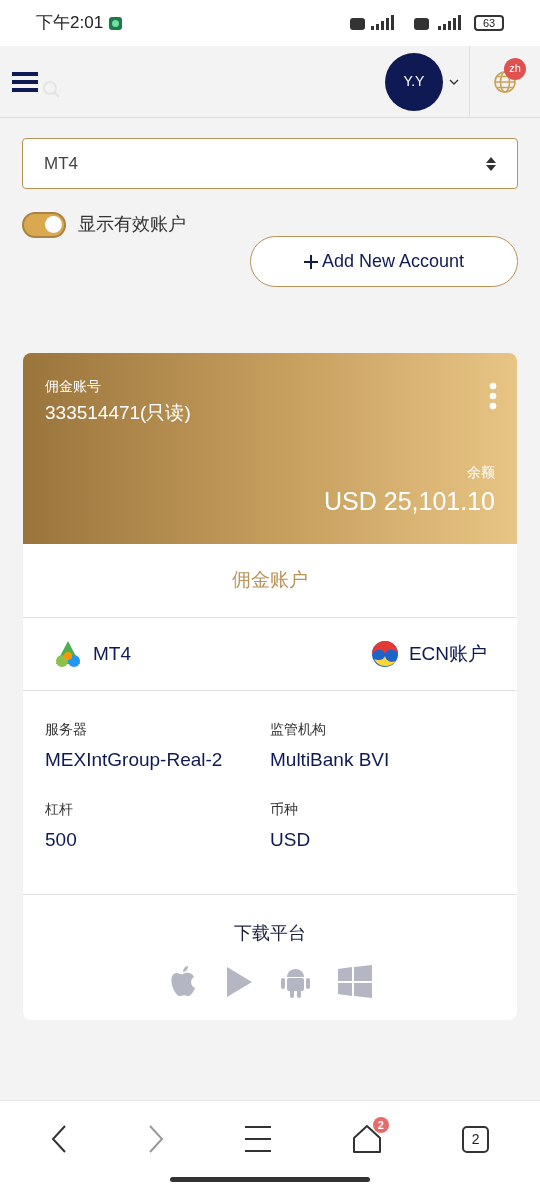  I want to click on detail-value: 500, so click(61, 839).